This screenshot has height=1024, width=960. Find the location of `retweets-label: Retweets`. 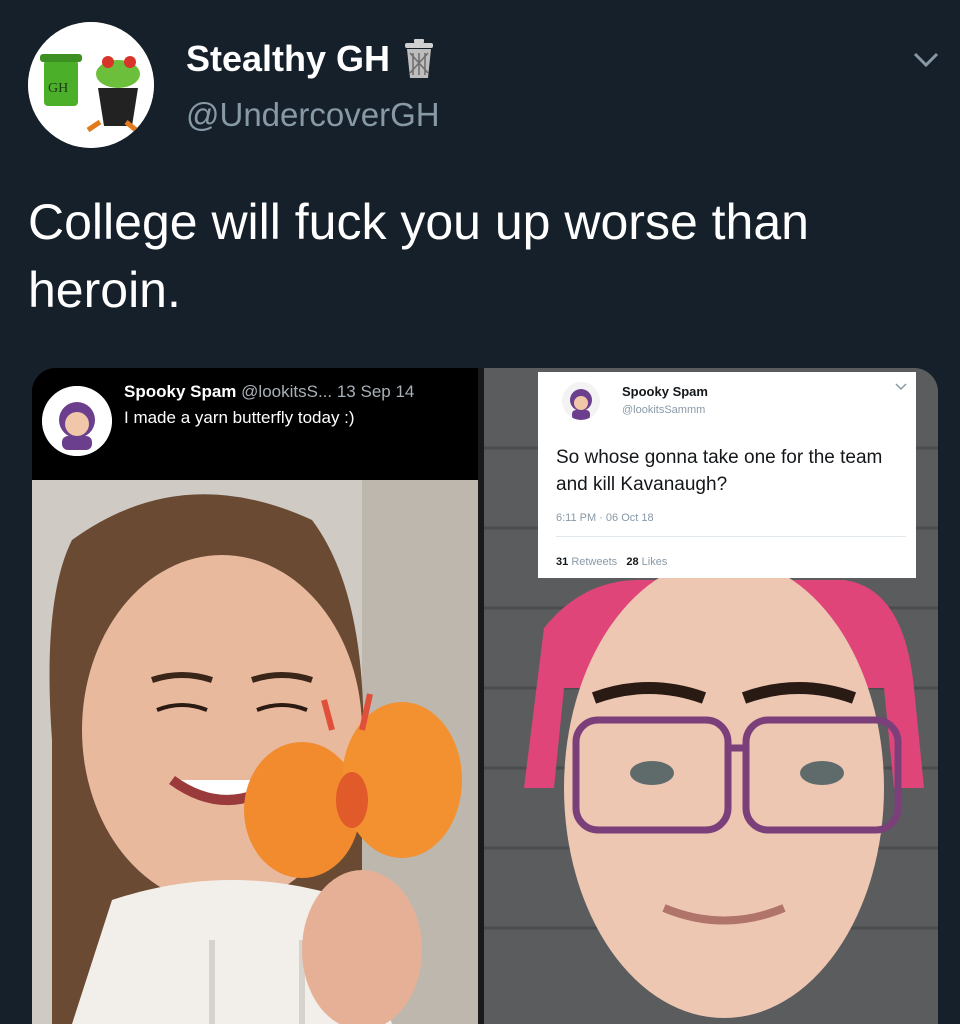

retweets-label: Retweets is located at coordinates (594, 562).